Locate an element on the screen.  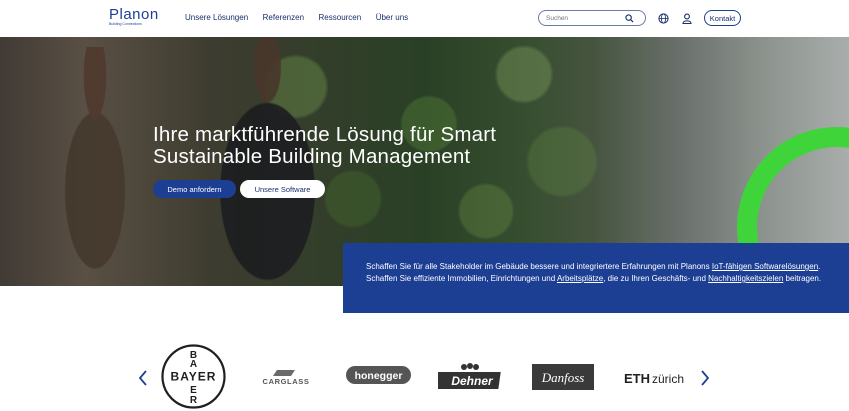
svg-text: BAYER is located at coordinates (194, 377).